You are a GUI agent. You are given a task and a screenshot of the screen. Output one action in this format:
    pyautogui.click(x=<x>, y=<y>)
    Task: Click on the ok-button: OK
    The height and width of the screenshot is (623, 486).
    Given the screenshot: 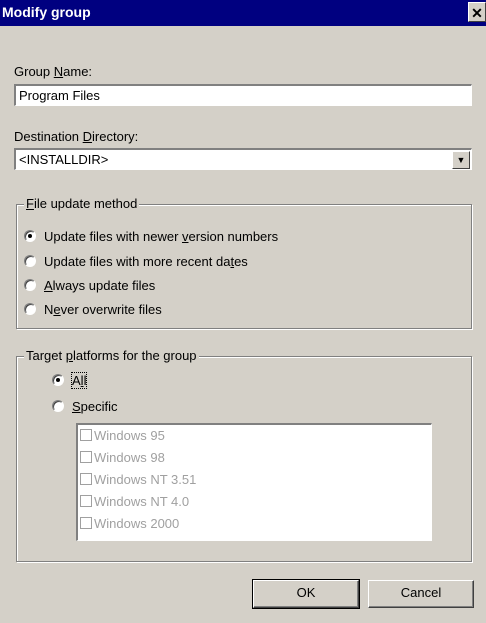 What is the action you would take?
    pyautogui.click(x=306, y=594)
    